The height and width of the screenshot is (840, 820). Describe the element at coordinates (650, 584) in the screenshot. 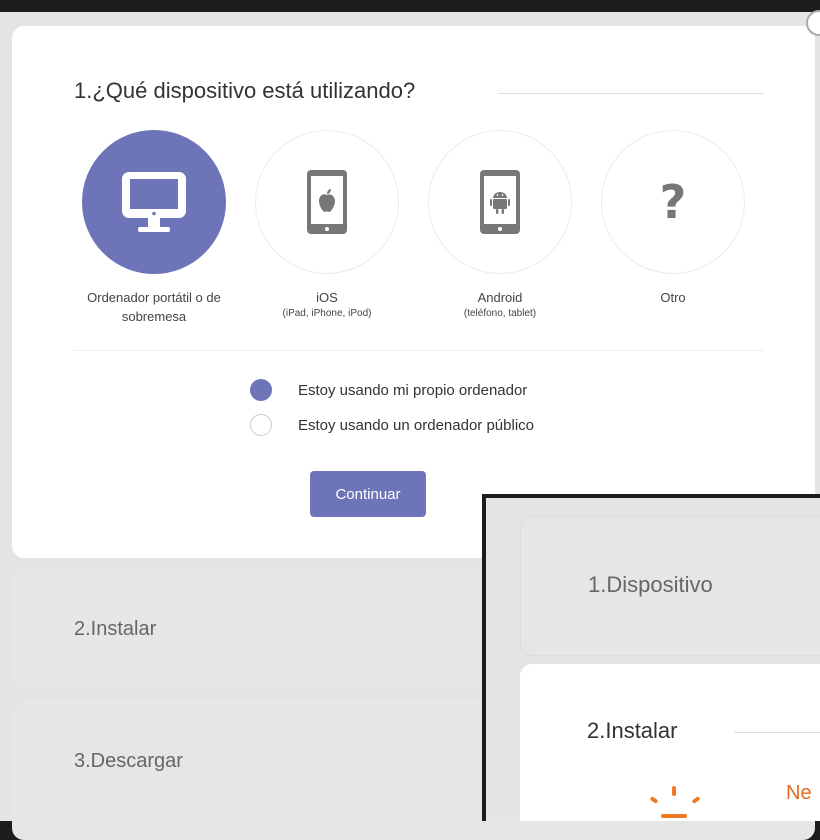

I see `overlay-step1-title: 1.Dispositivo` at that location.